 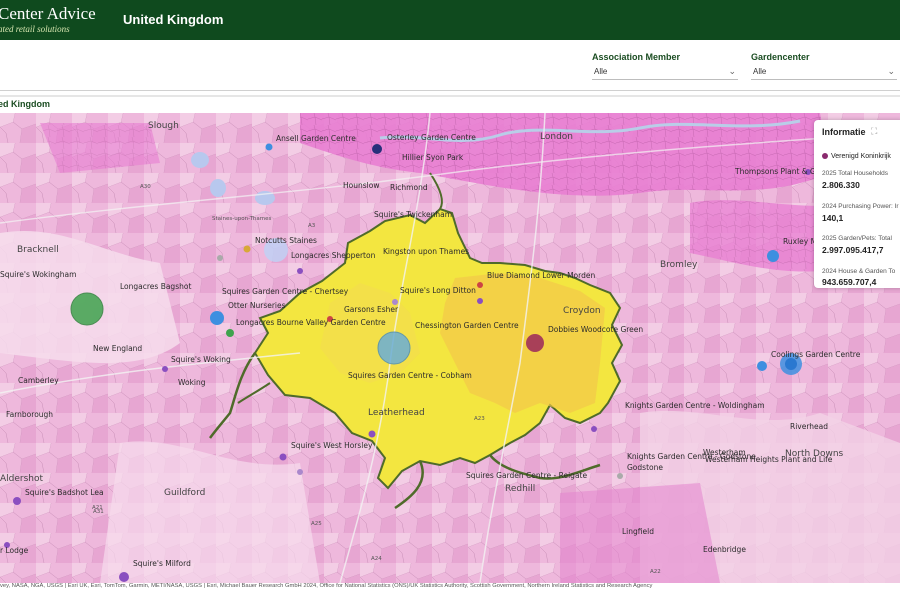 What do you see at coordinates (25, 104) in the screenshot?
I see `map-section-title: ed Kingdom` at bounding box center [25, 104].